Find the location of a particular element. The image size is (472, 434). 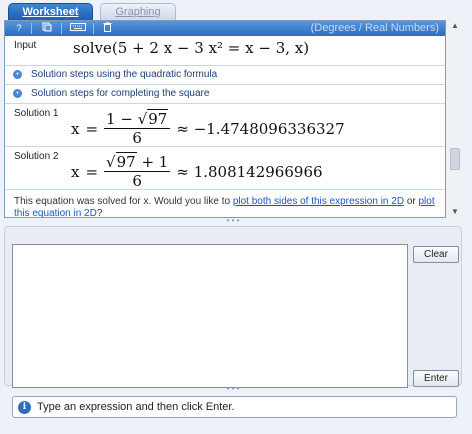

solution-1-math: x = 1 − √97 6 ≈ −1.4748096336327 is located at coordinates (208, 128).